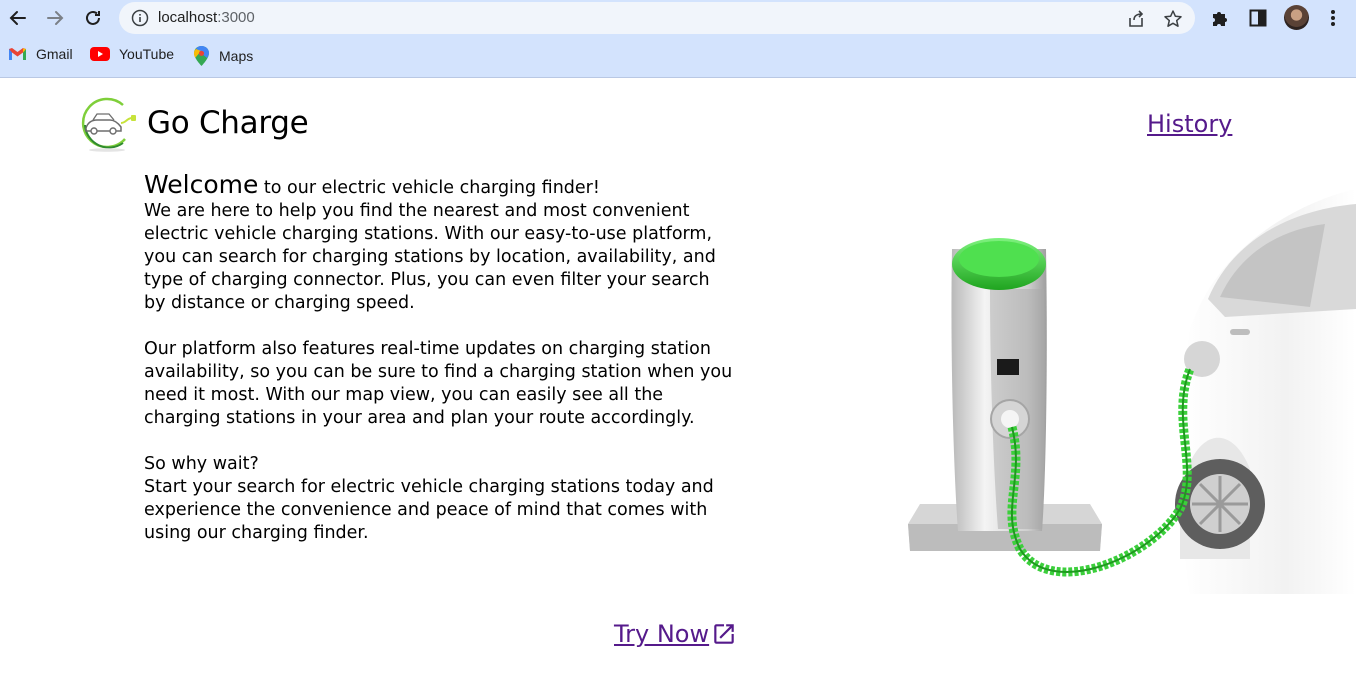 This screenshot has height=683, width=1356. I want to click on url-host: localhost, so click(188, 17).